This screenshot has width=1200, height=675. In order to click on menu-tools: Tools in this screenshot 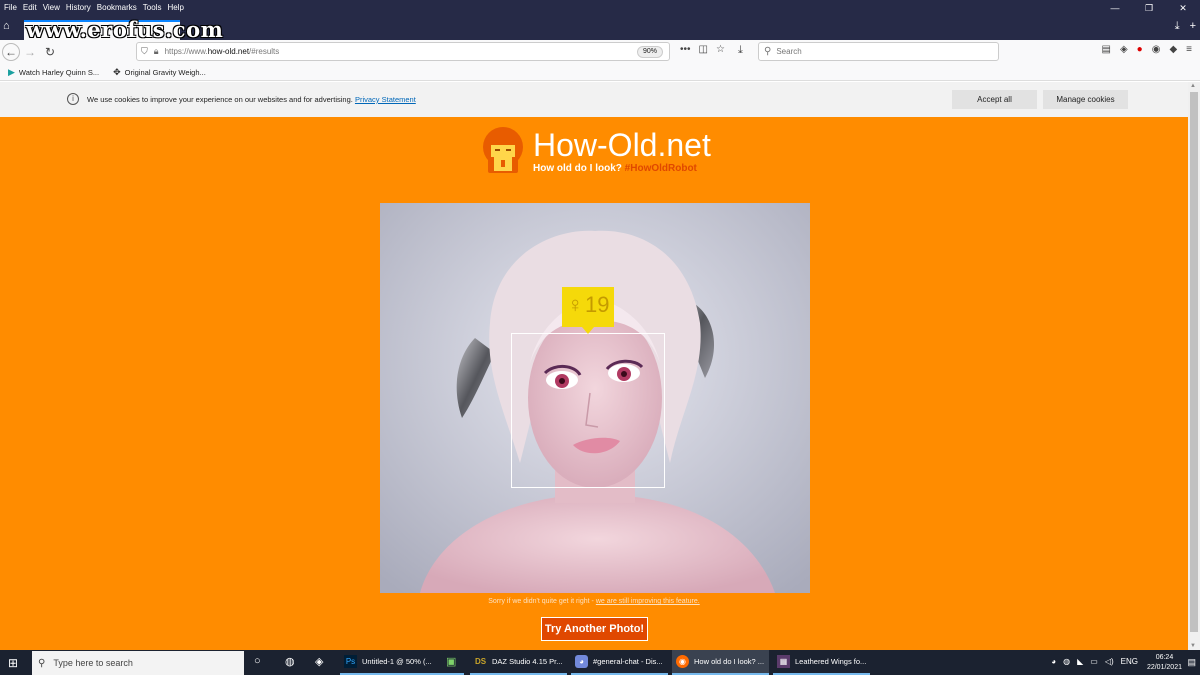, I will do `click(151, 7)`.